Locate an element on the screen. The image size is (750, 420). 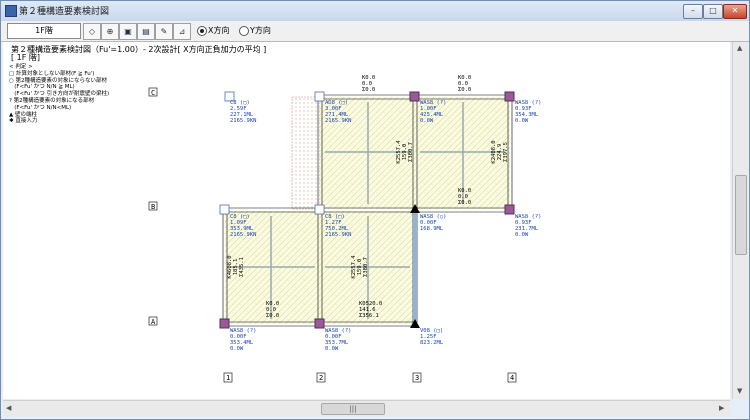
vertical-scrollbar: ▲ ▼ is located at coordinates (740, 220).